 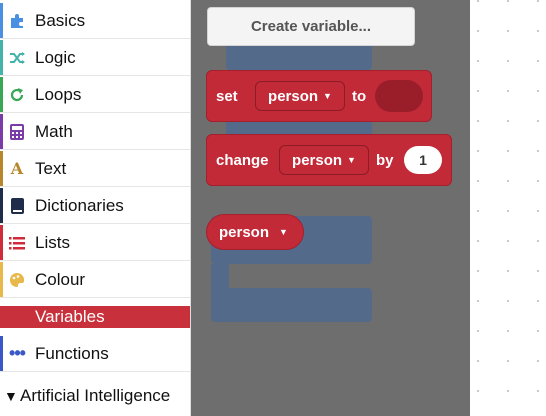 I want to click on category-label: Logic, so click(x=55, y=57).